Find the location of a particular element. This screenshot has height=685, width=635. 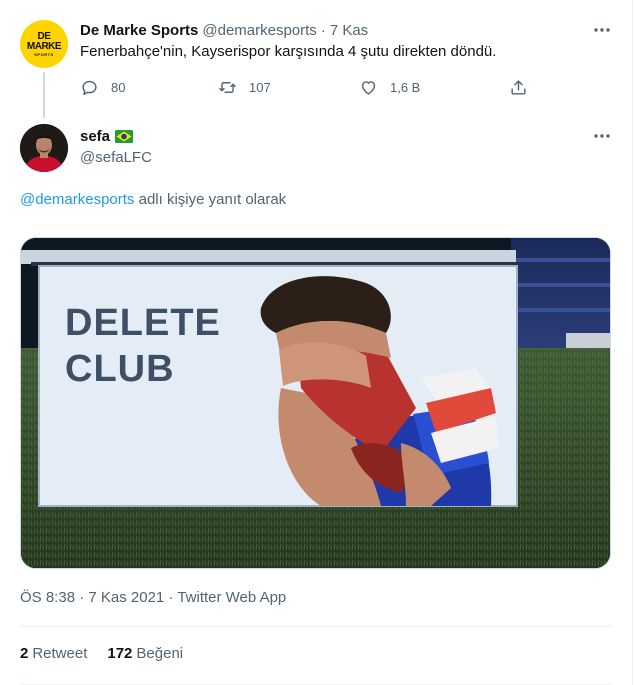

reply-count: 80 is located at coordinates (118, 87).